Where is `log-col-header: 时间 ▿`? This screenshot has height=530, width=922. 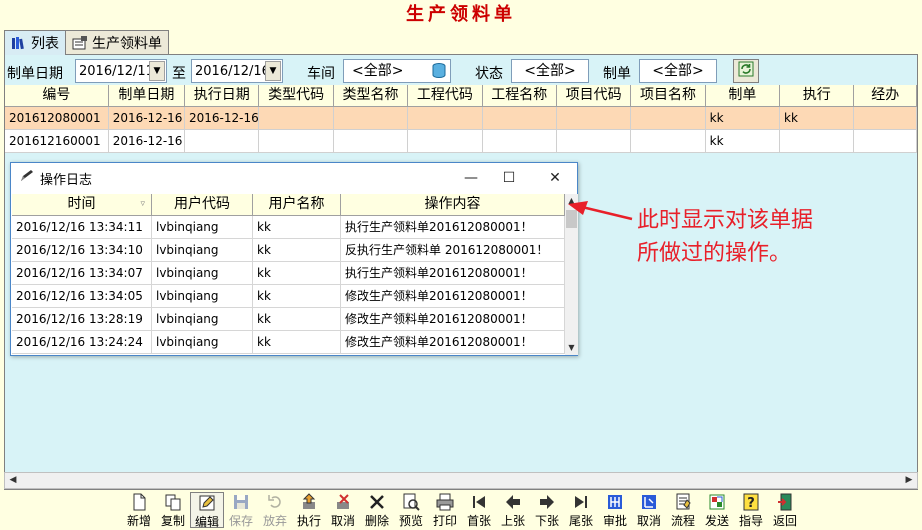 log-col-header: 时间 ▿ is located at coordinates (82, 204).